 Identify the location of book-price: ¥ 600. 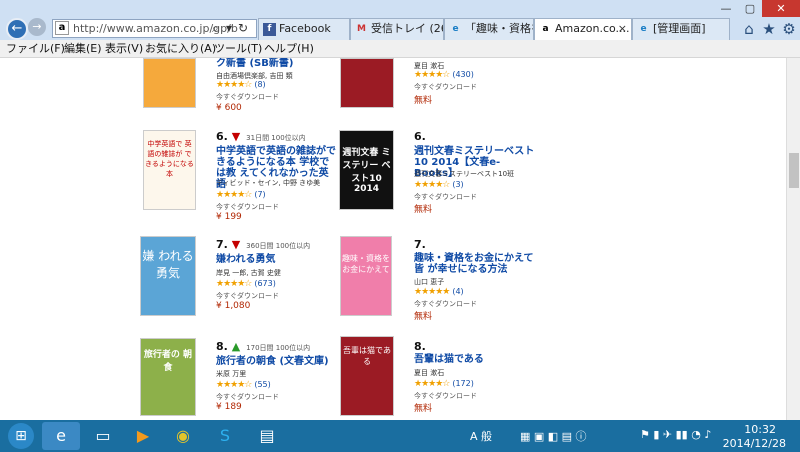
(229, 108).